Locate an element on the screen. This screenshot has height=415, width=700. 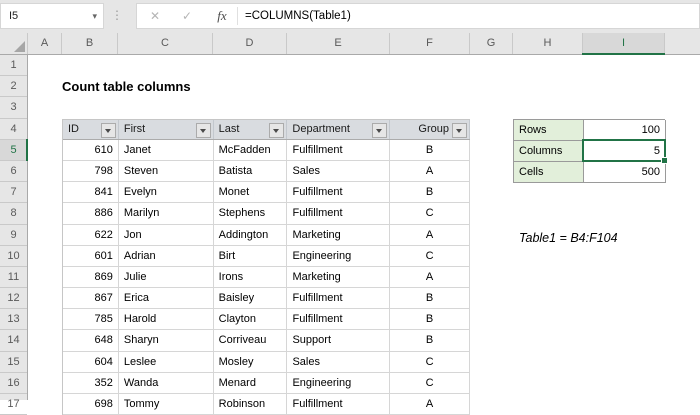
table-header-last: Last is located at coordinates (251, 129).